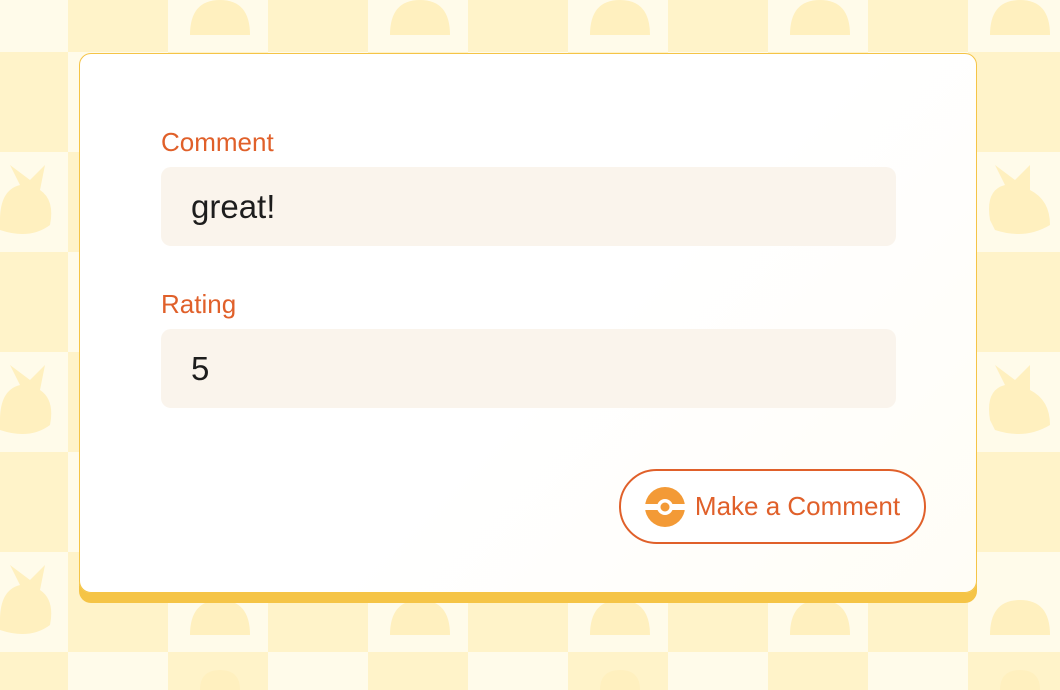 The width and height of the screenshot is (1060, 690). I want to click on make-comment-button: Make a Comment, so click(772, 506).